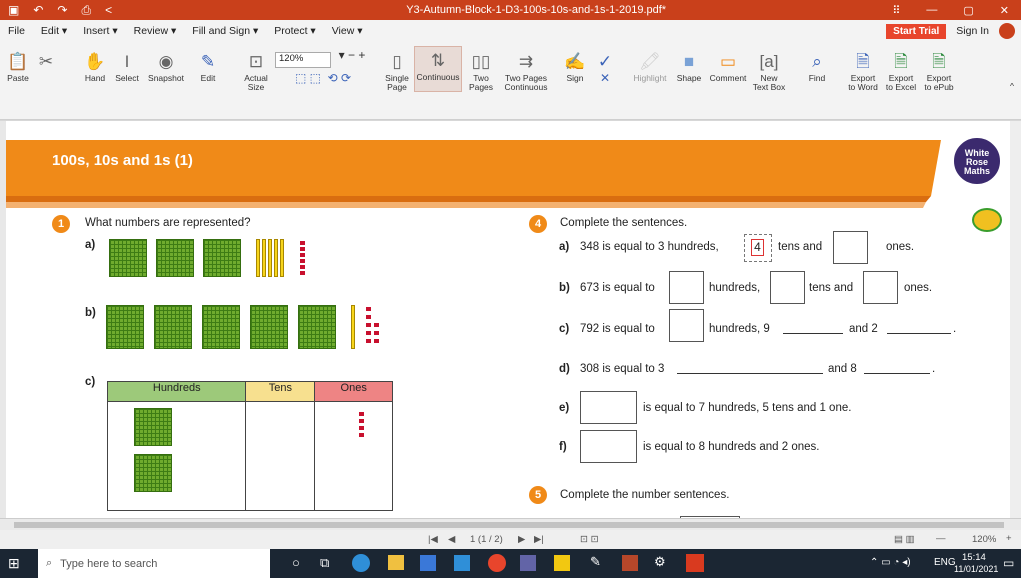 Image resolution: width=1021 pixels, height=578 pixels. Describe the element at coordinates (521, 539) in the screenshot. I see `next-page-button: ▶` at that location.